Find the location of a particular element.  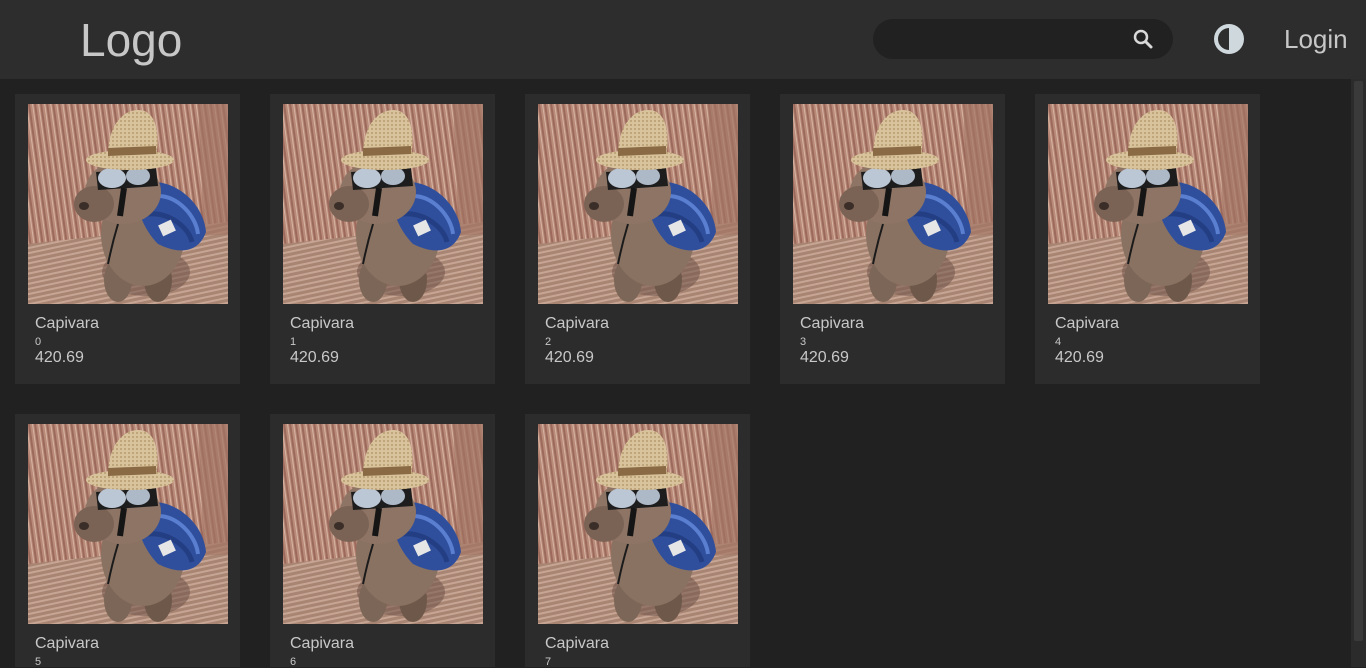

product-index: 4 is located at coordinates (1058, 342).